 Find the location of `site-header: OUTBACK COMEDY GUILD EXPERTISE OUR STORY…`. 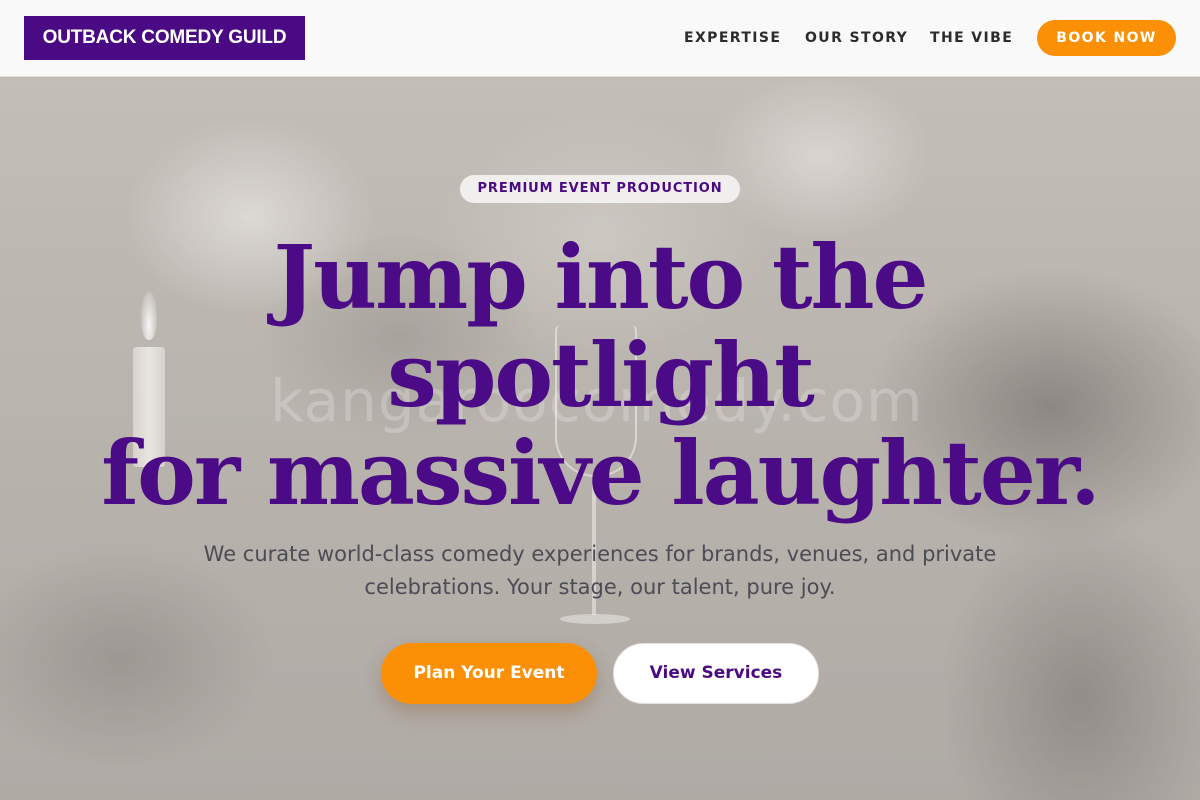

site-header: OUTBACK COMEDY GUILD EXPERTISE OUR STORY… is located at coordinates (600, 38).